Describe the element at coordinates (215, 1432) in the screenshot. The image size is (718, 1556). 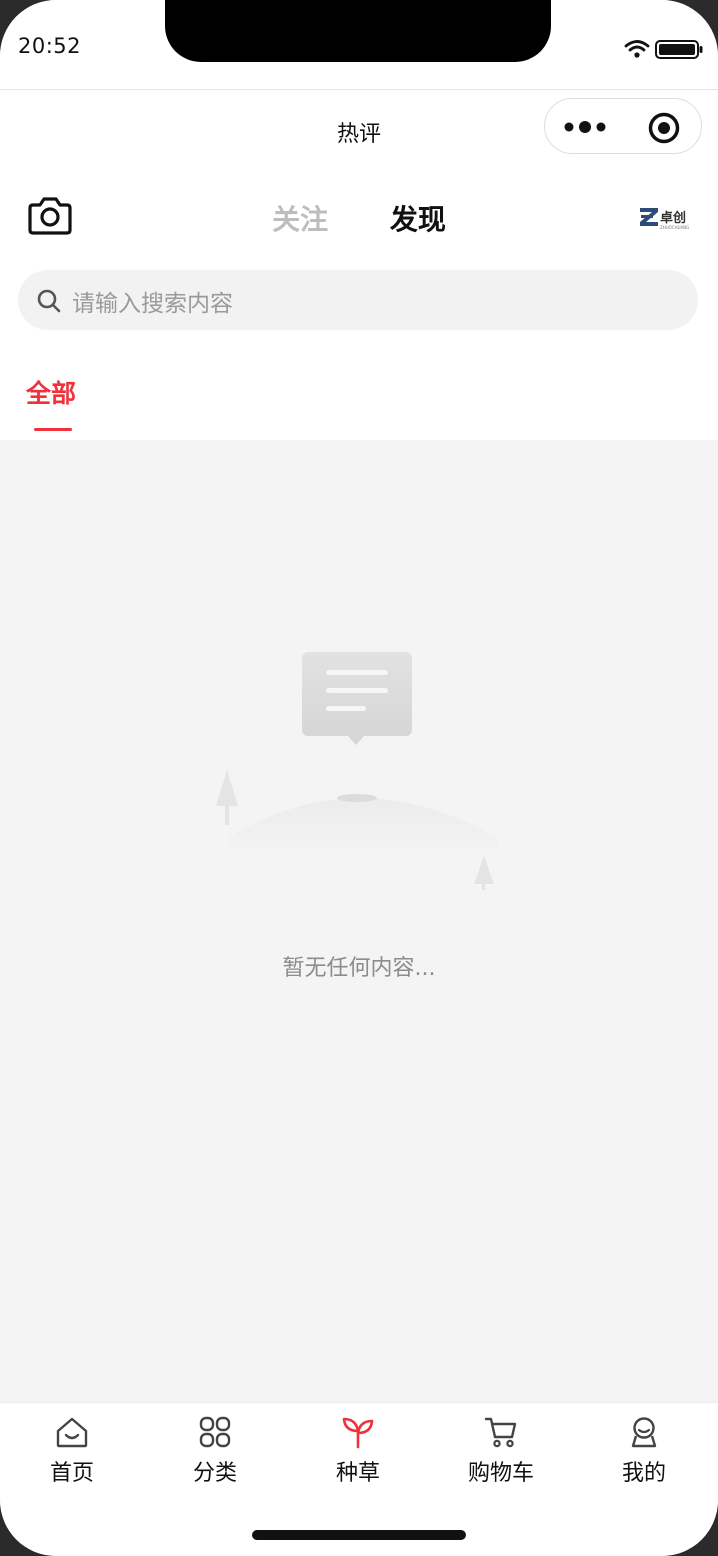
I see `grid-icon` at that location.